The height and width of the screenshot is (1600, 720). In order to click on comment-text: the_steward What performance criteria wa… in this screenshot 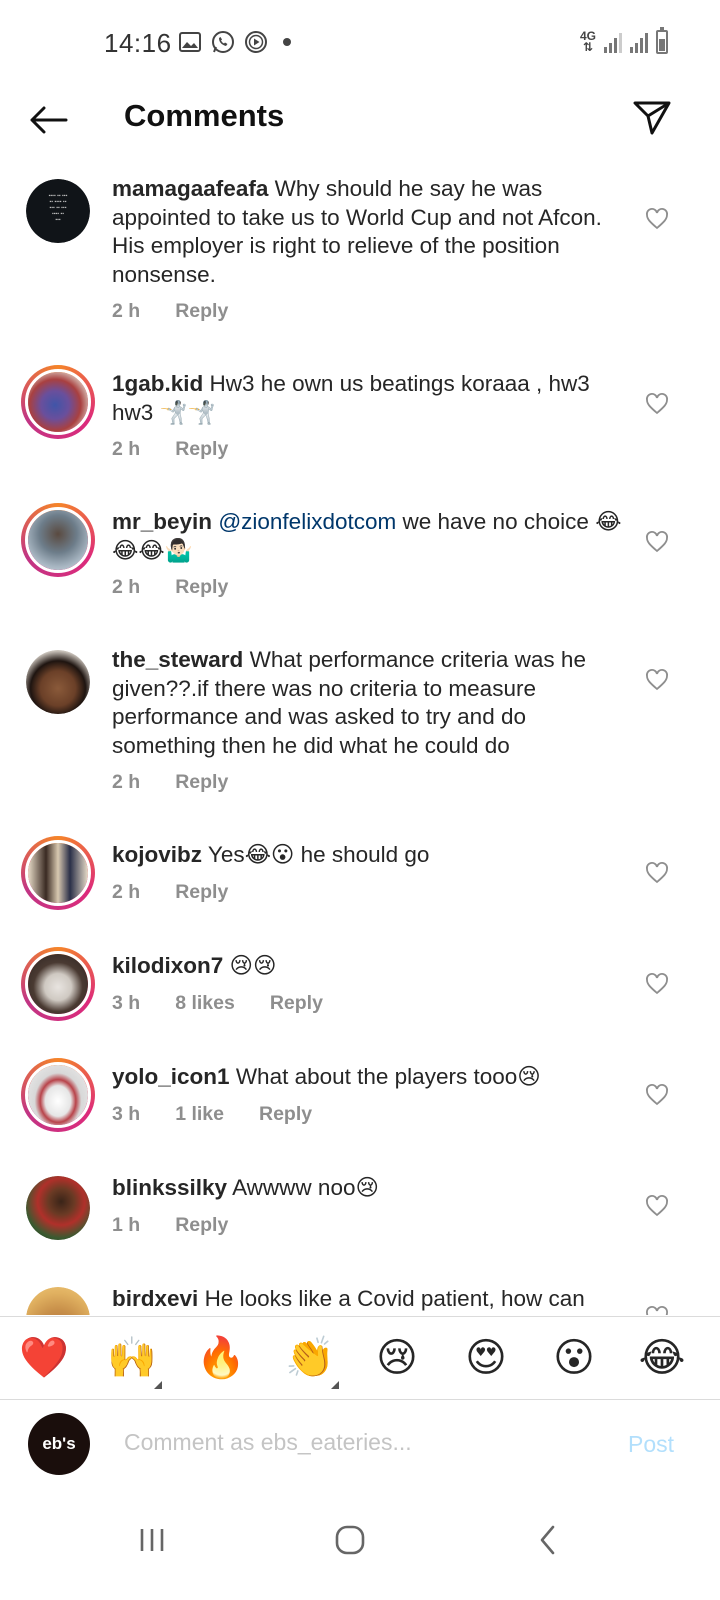, I will do `click(369, 703)`.